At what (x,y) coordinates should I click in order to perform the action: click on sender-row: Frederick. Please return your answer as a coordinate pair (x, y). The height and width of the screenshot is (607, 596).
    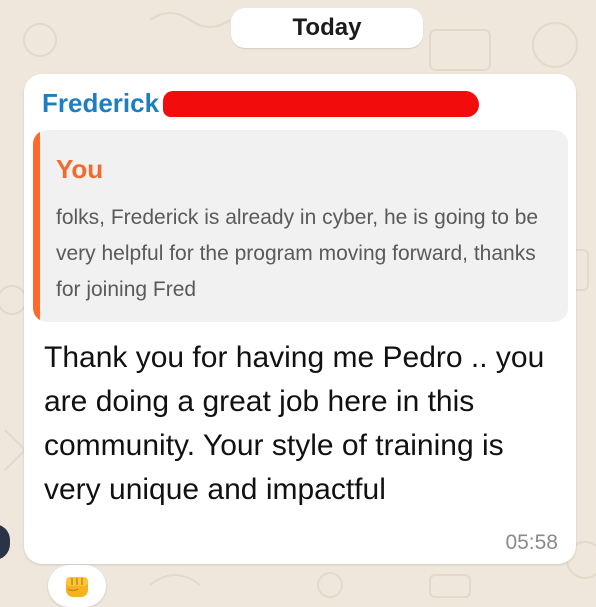
    Looking at the image, I should click on (261, 103).